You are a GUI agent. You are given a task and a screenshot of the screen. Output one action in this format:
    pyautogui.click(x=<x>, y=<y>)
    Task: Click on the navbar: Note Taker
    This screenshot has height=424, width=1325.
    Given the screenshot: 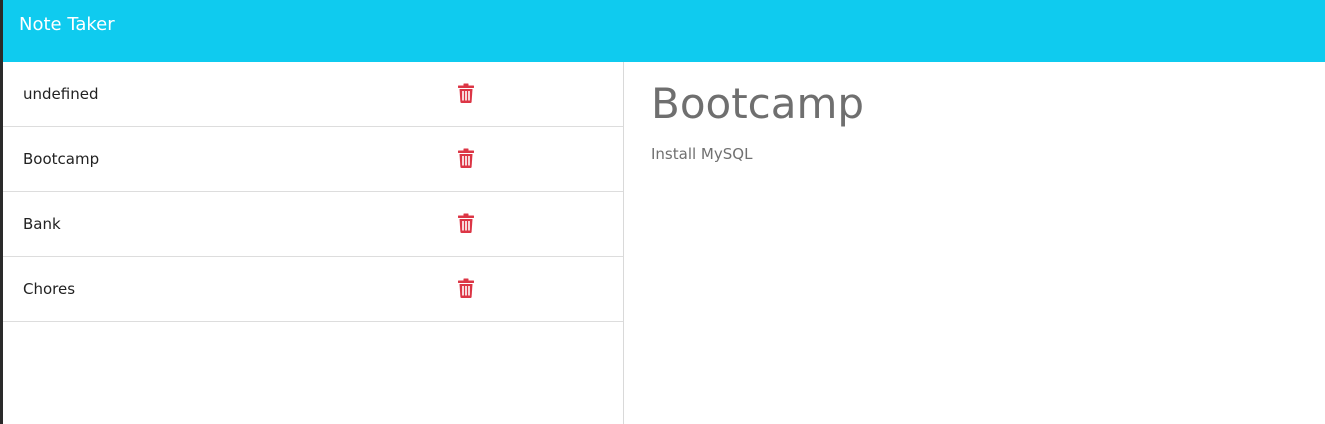 What is the action you would take?
    pyautogui.click(x=664, y=31)
    